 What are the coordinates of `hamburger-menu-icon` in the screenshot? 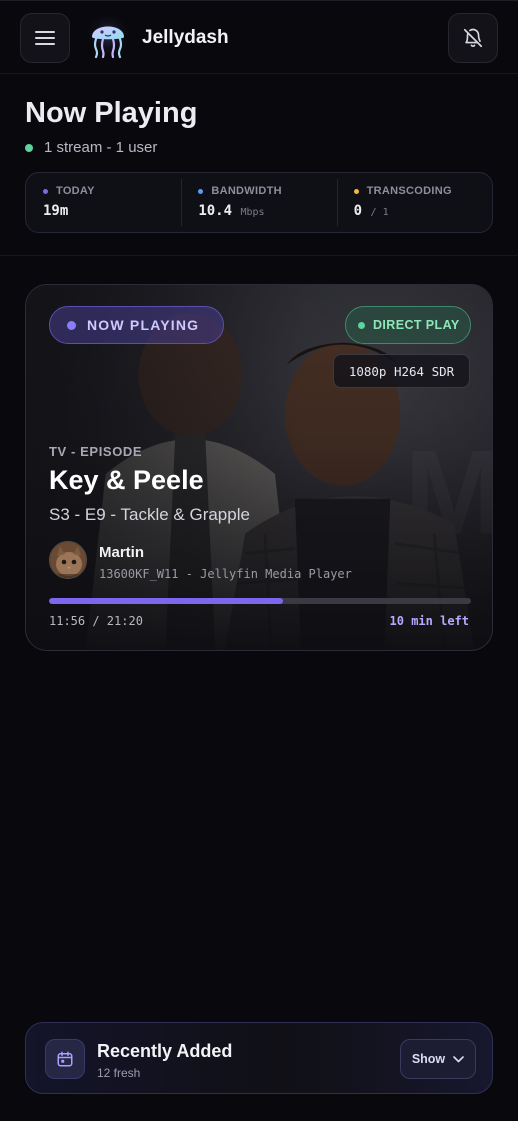 It's located at (45, 38).